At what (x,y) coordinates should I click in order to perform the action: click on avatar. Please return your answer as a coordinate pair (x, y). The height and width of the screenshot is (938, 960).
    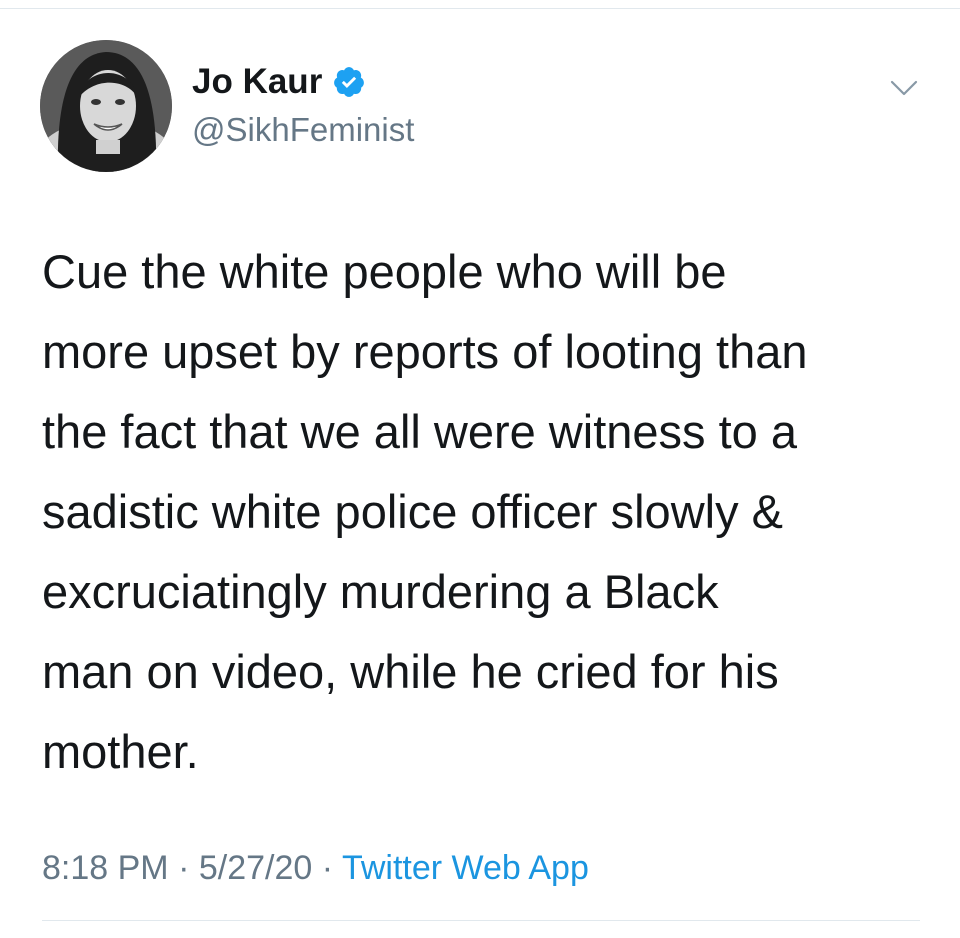
    Looking at the image, I should click on (106, 106).